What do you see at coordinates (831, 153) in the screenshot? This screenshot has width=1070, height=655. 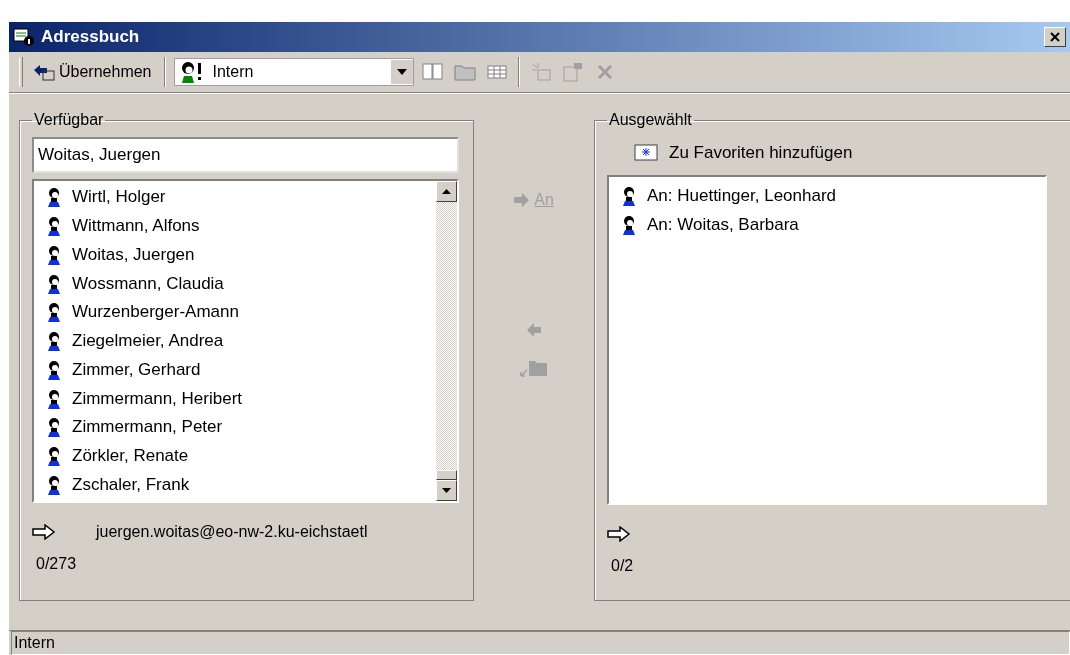 I see `add-to-favorites-button: Zu Favoriten hinzufügen` at bounding box center [831, 153].